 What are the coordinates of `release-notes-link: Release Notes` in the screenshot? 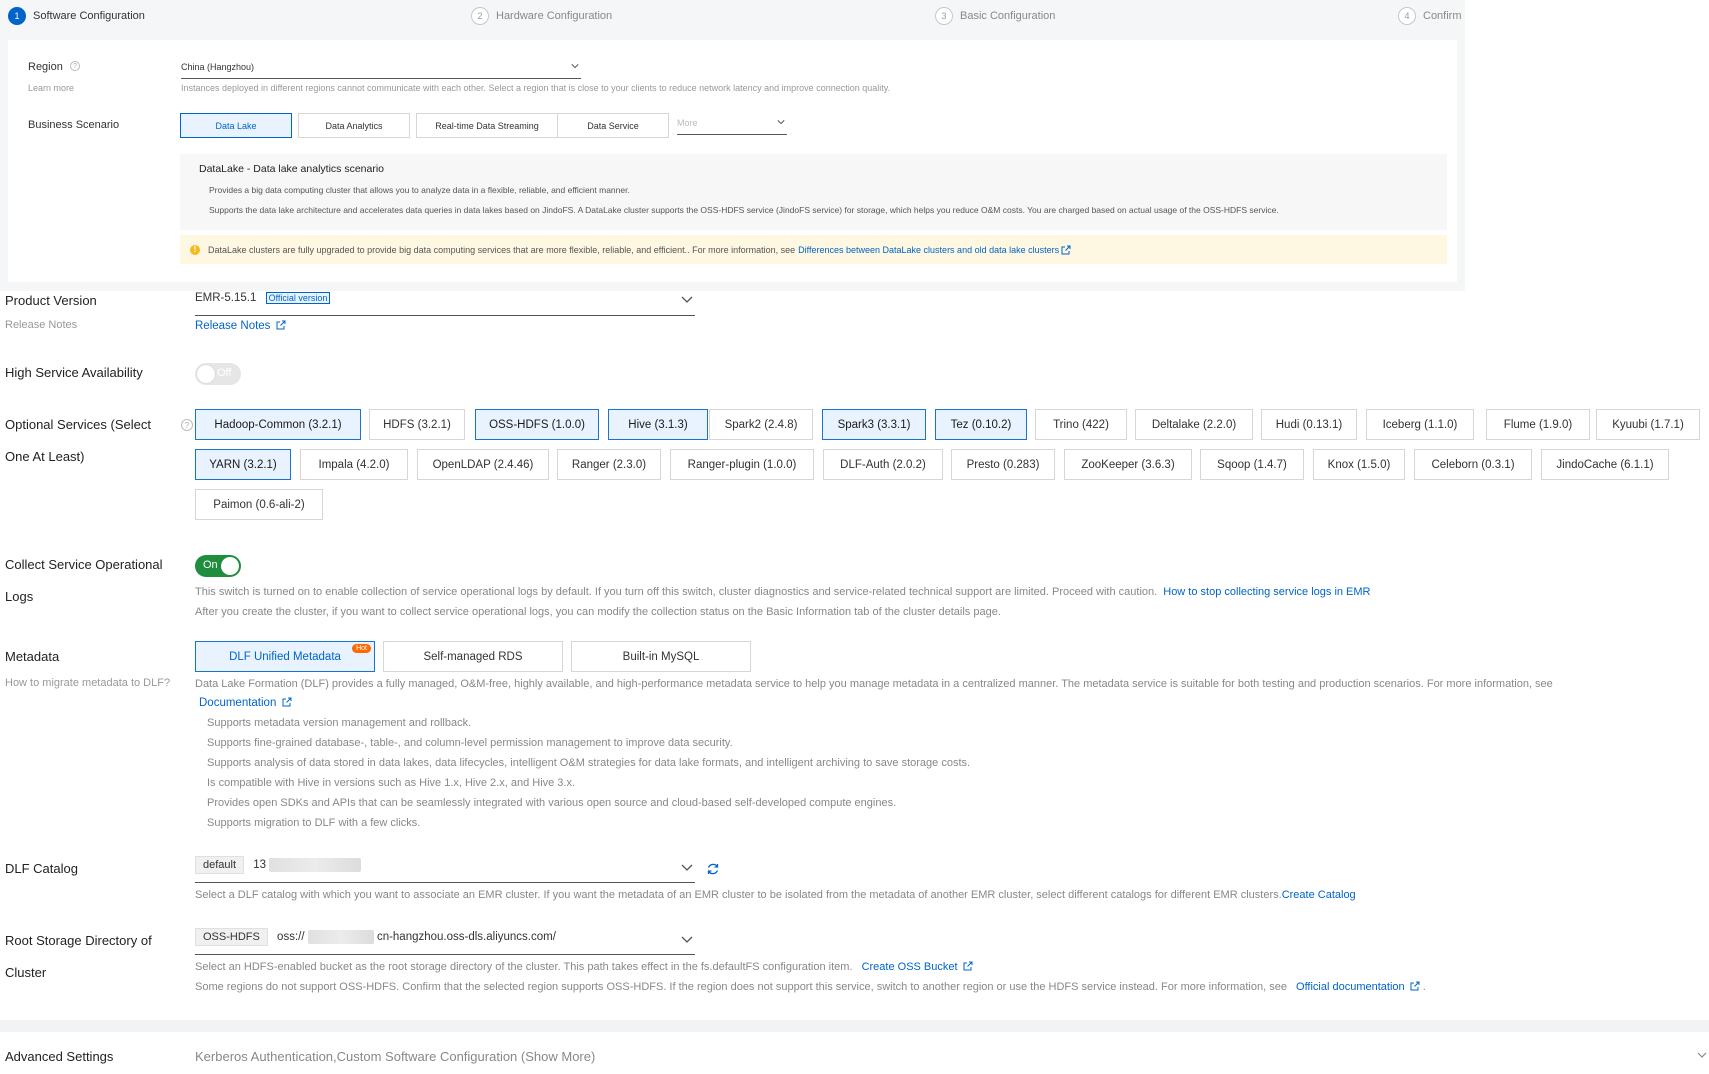 It's located at (232, 326).